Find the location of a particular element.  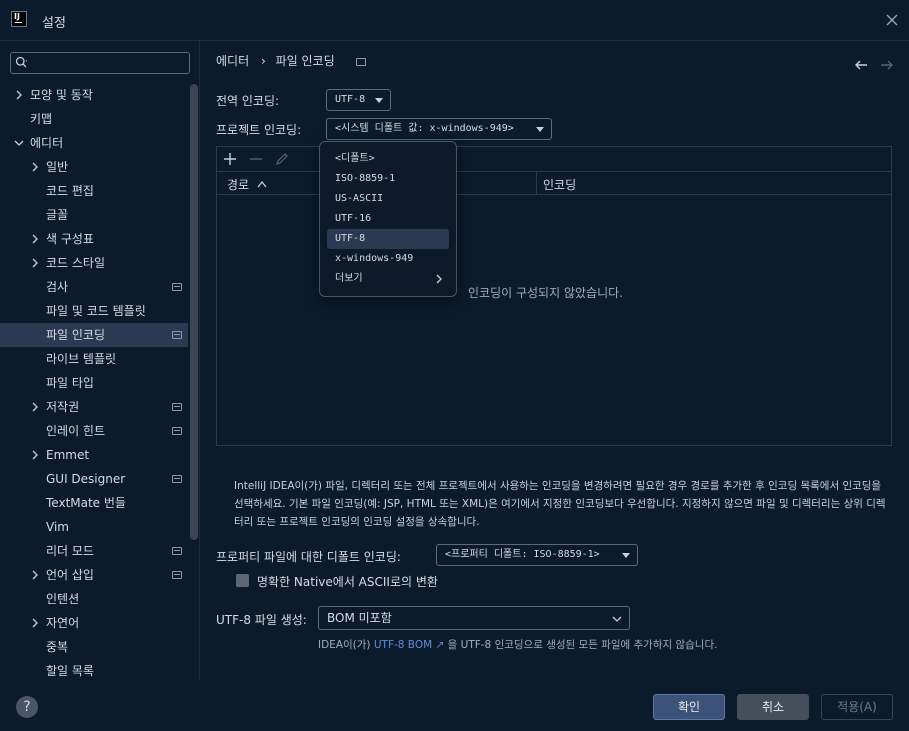

sidebar-item-label: 코드 스타일 is located at coordinates (76, 263).